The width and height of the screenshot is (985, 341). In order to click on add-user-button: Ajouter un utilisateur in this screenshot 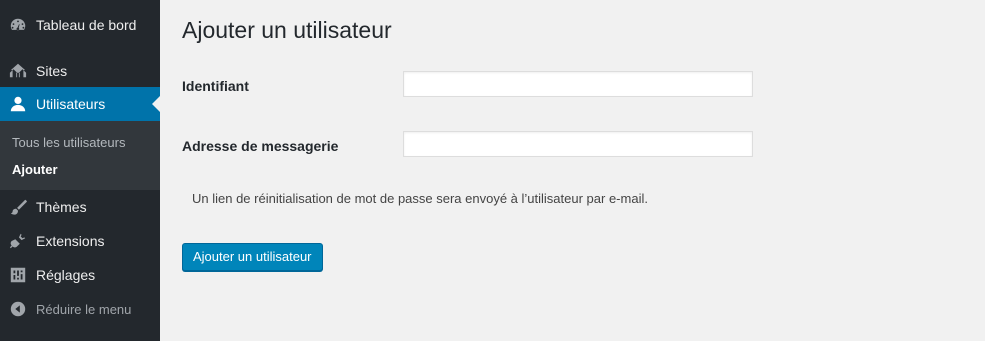, I will do `click(252, 257)`.